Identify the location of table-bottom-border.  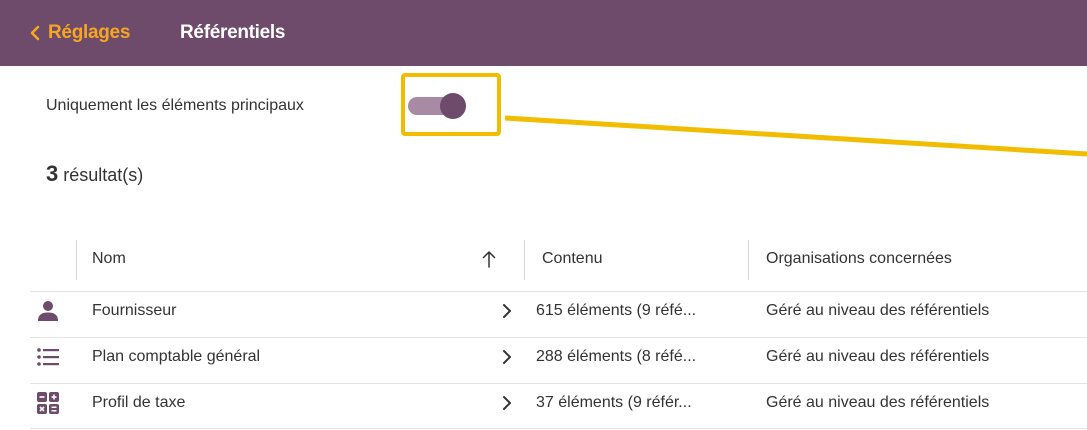
(558, 428).